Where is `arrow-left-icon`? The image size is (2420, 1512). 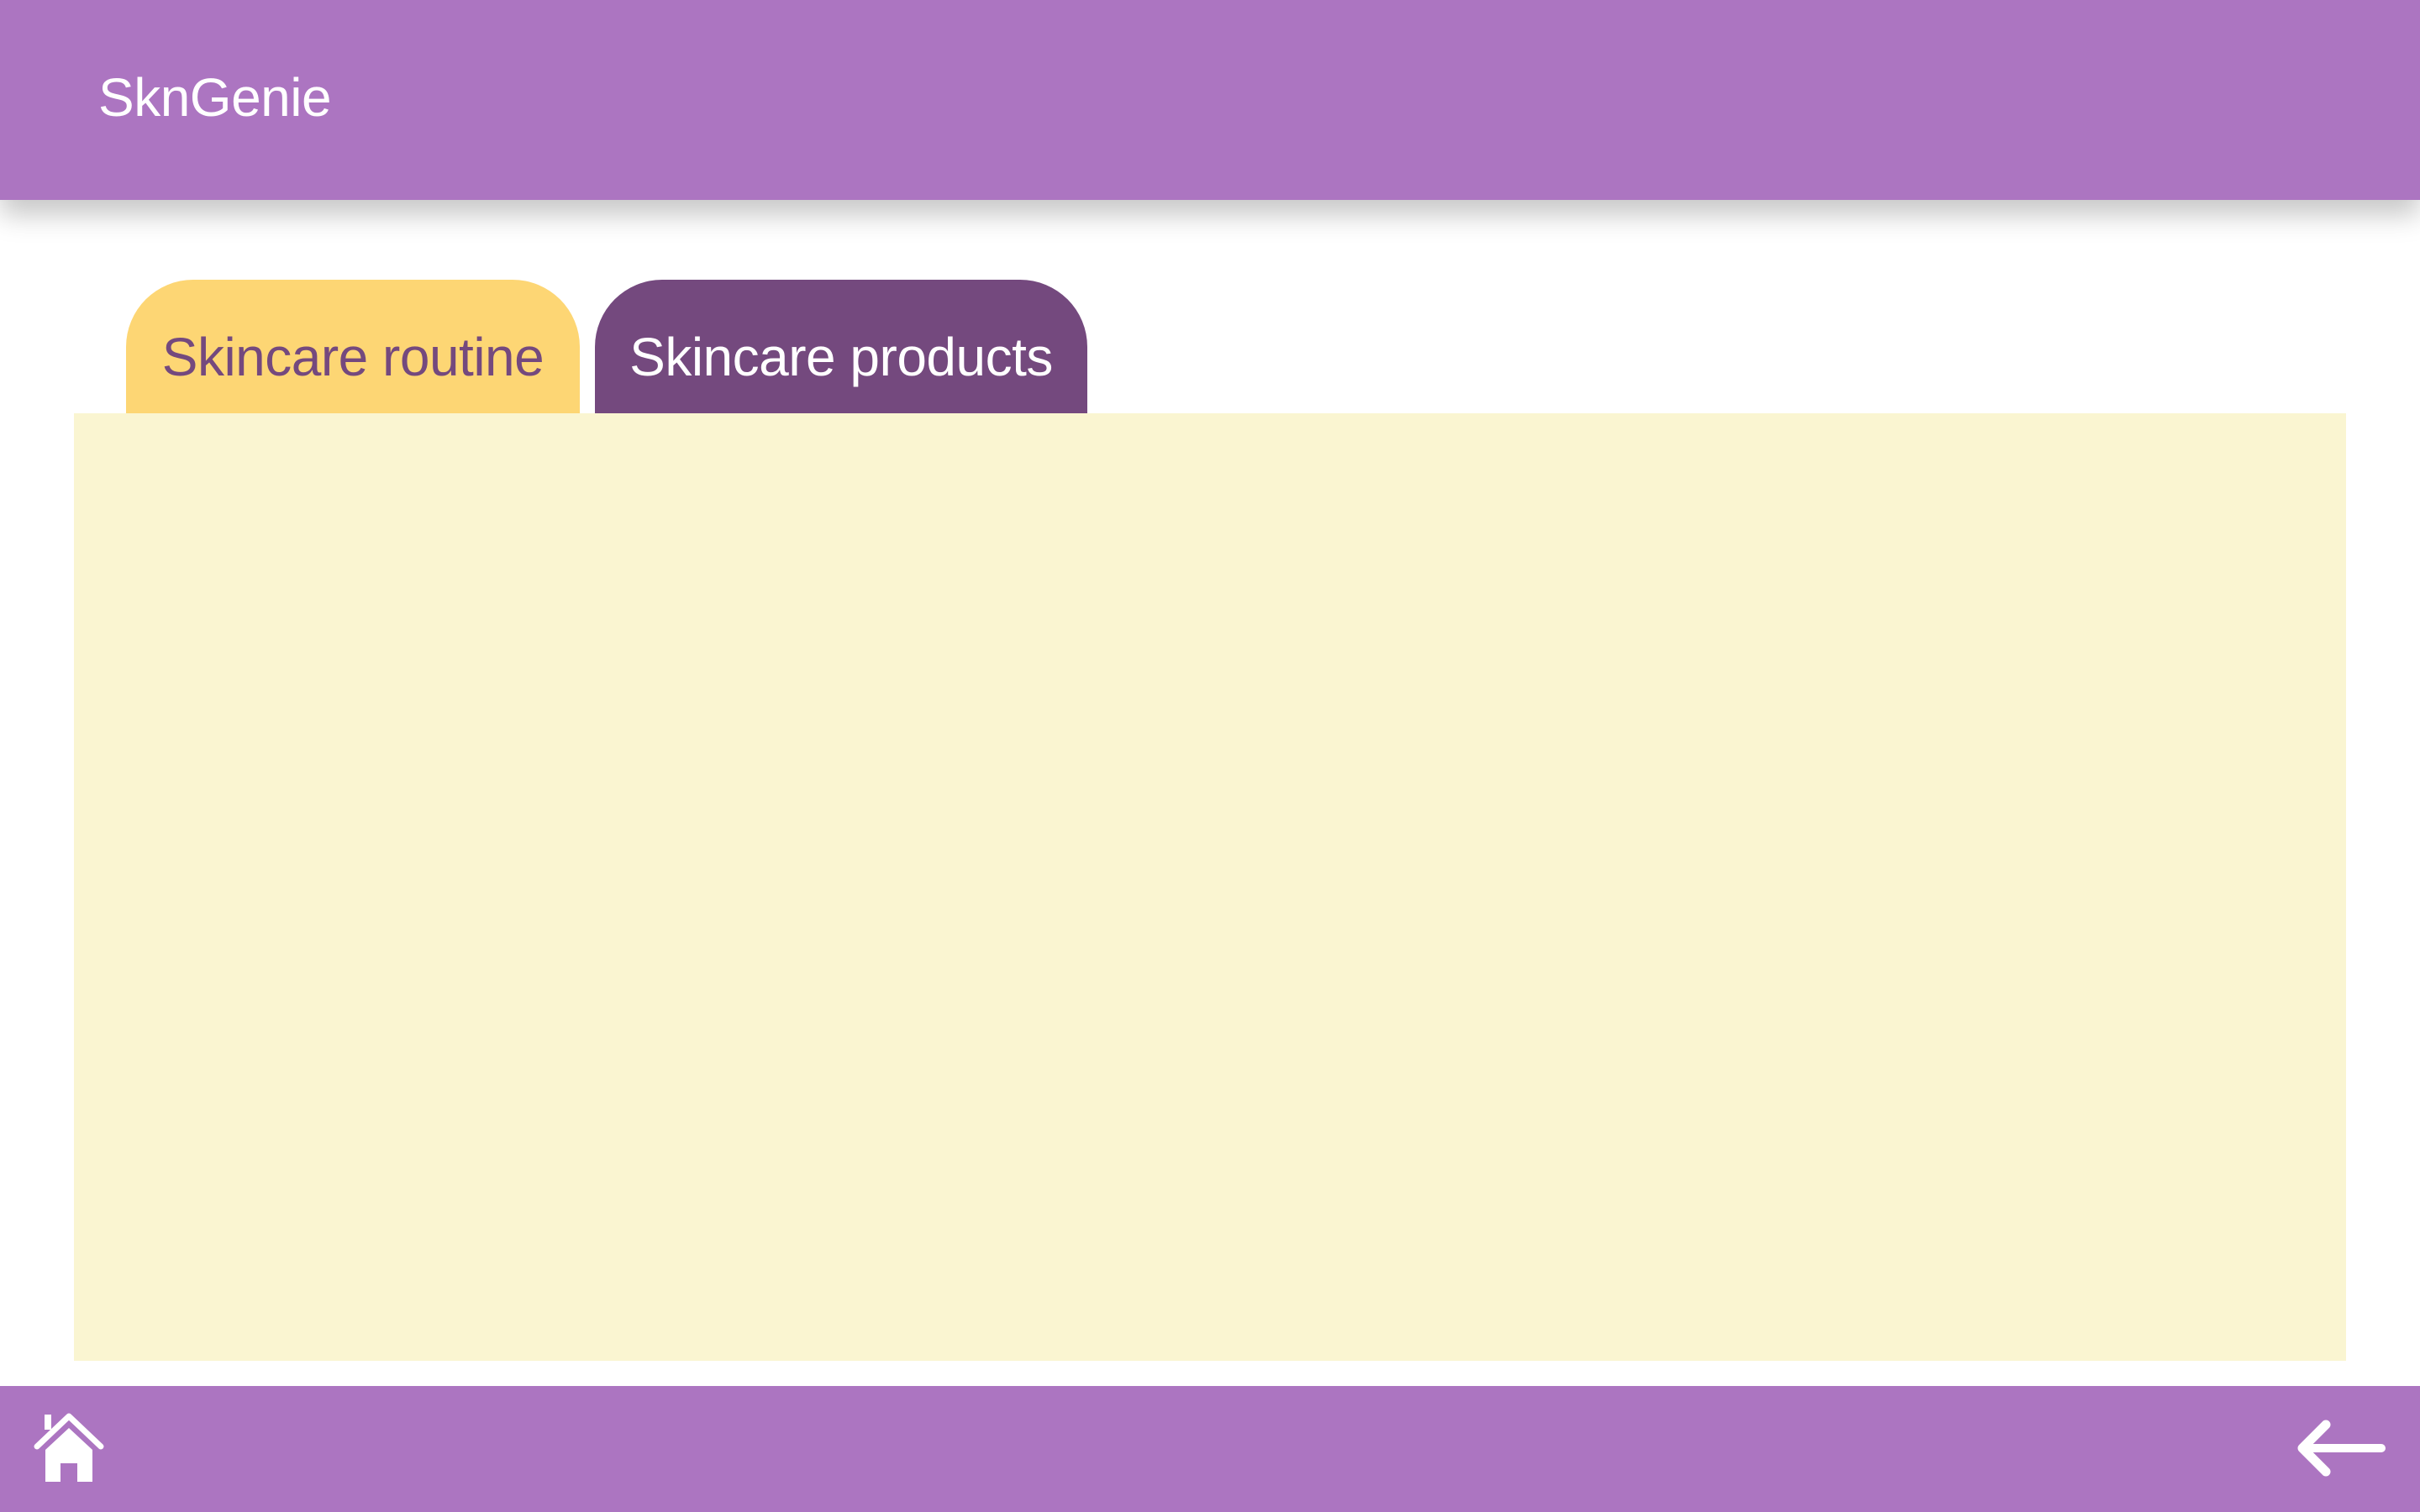
arrow-left-icon is located at coordinates (2341, 1448).